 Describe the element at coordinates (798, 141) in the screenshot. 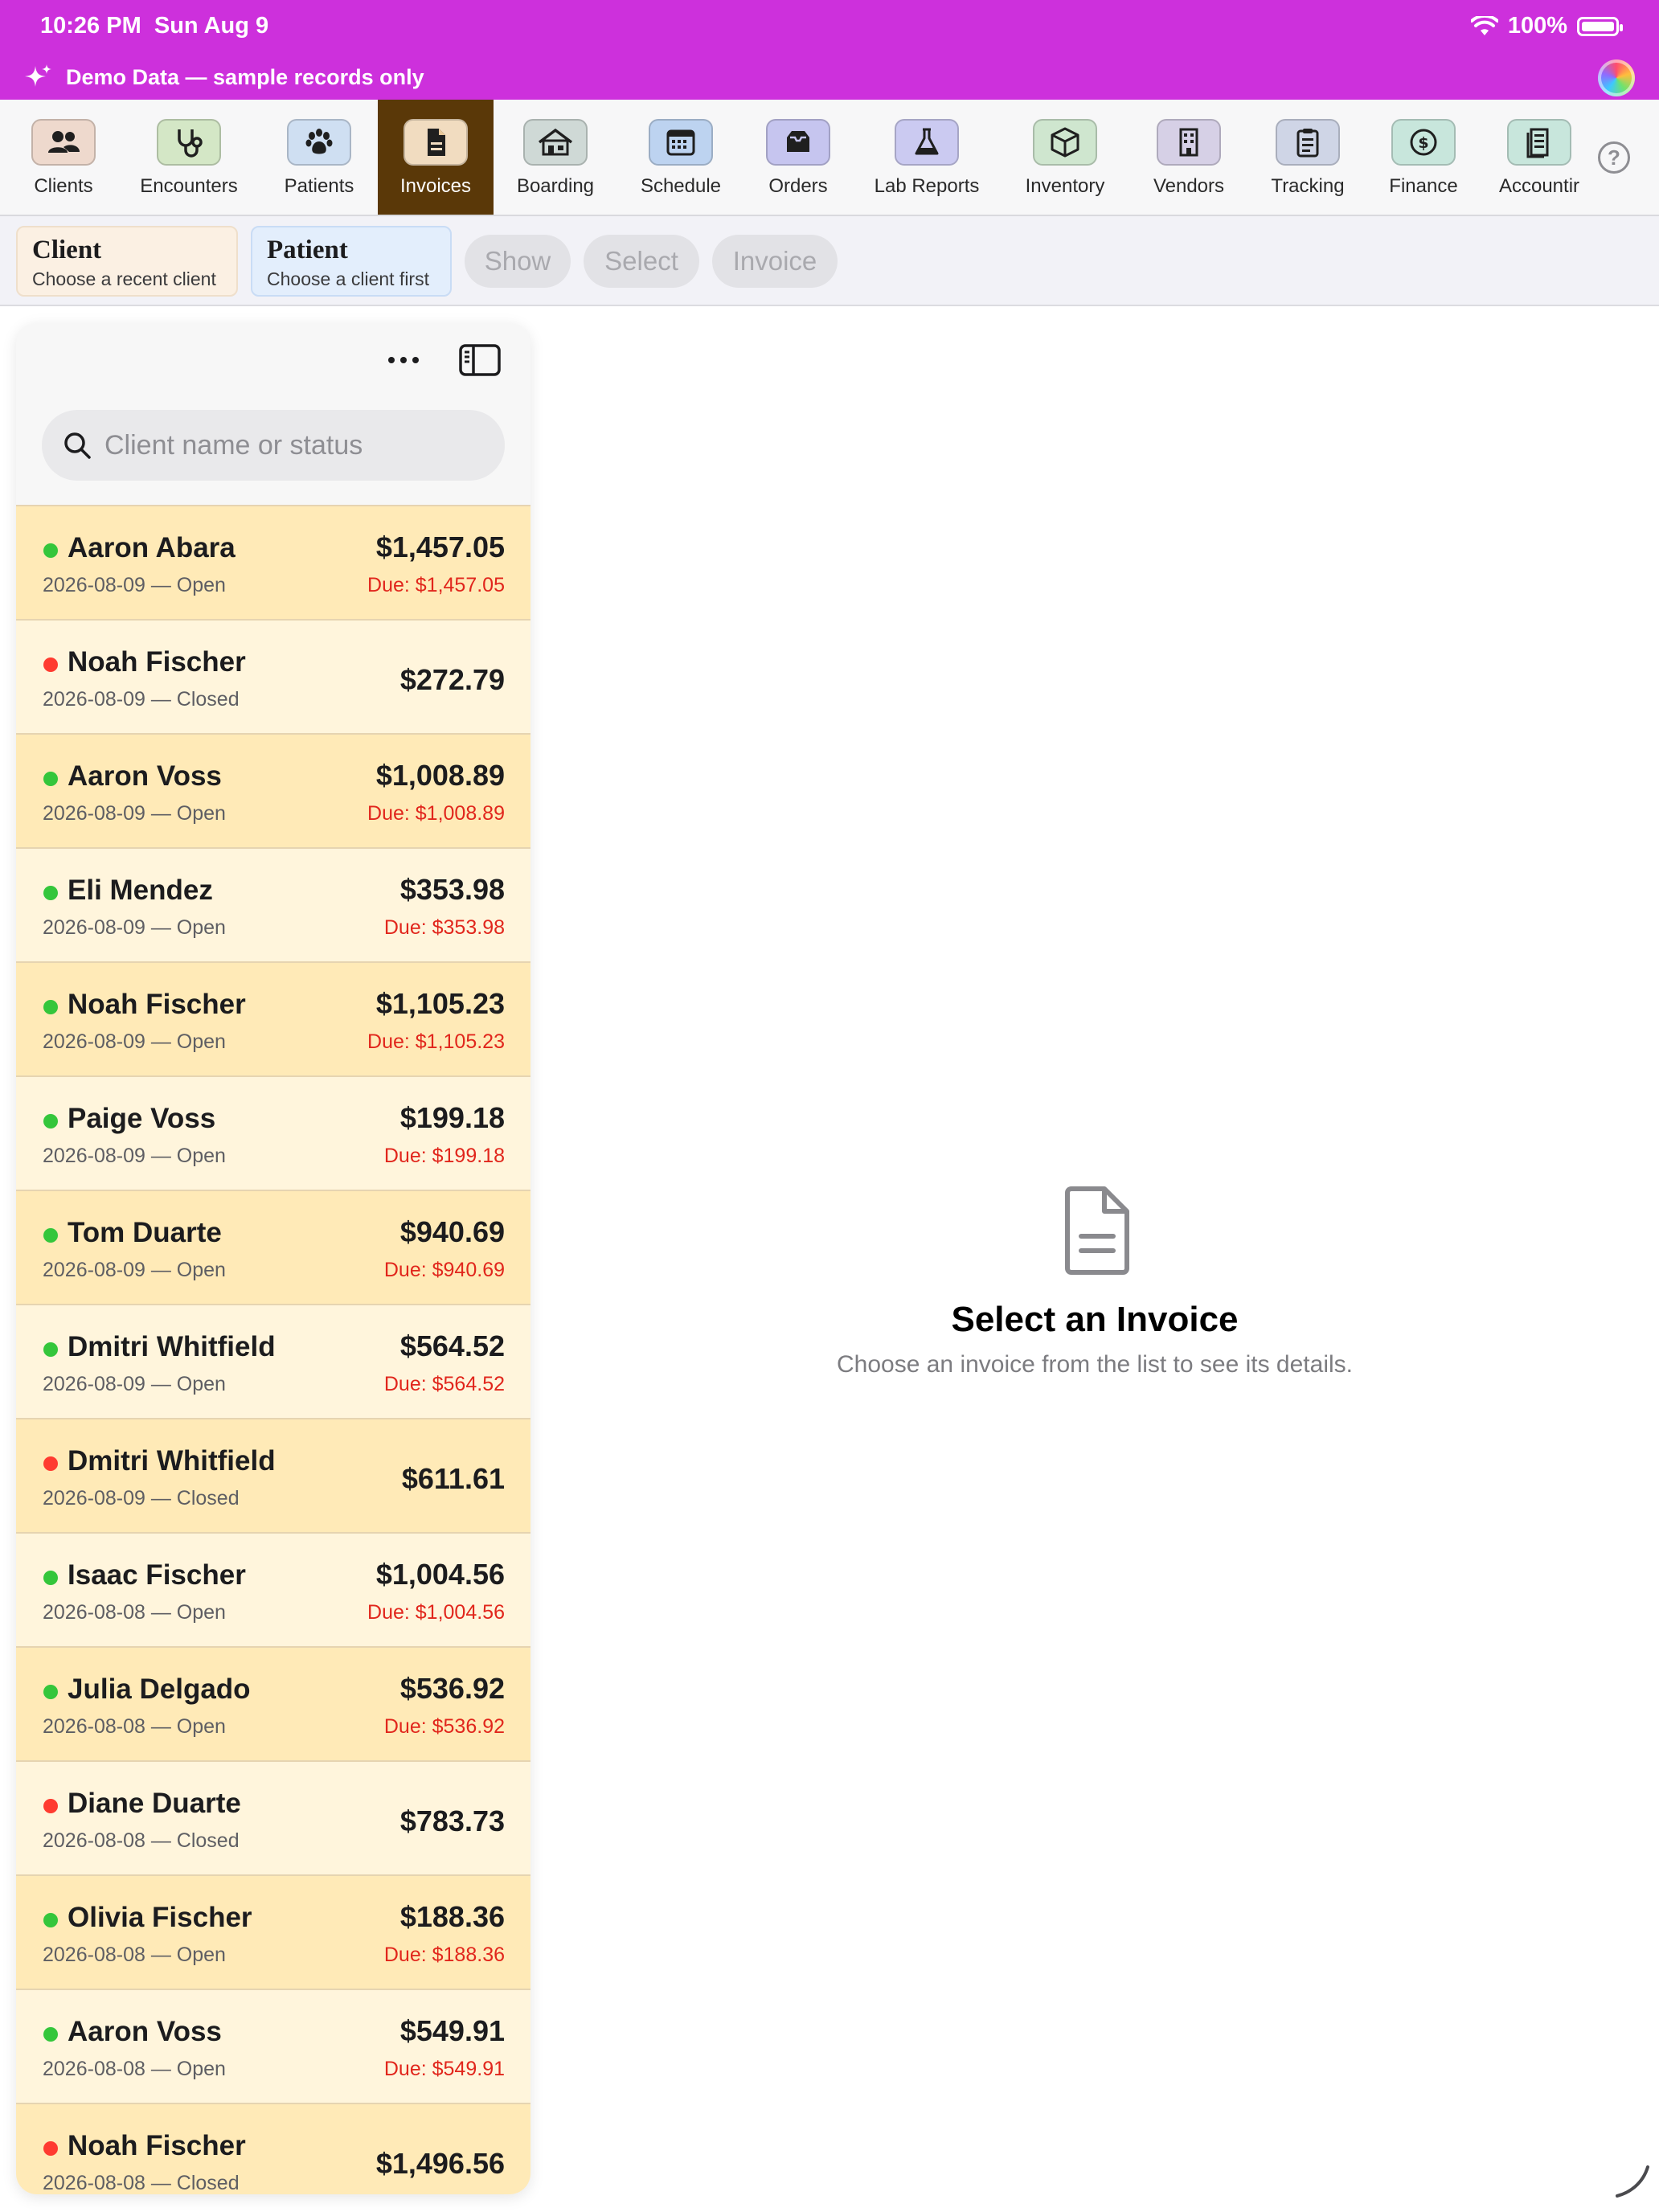

I see `tray-icon` at that location.